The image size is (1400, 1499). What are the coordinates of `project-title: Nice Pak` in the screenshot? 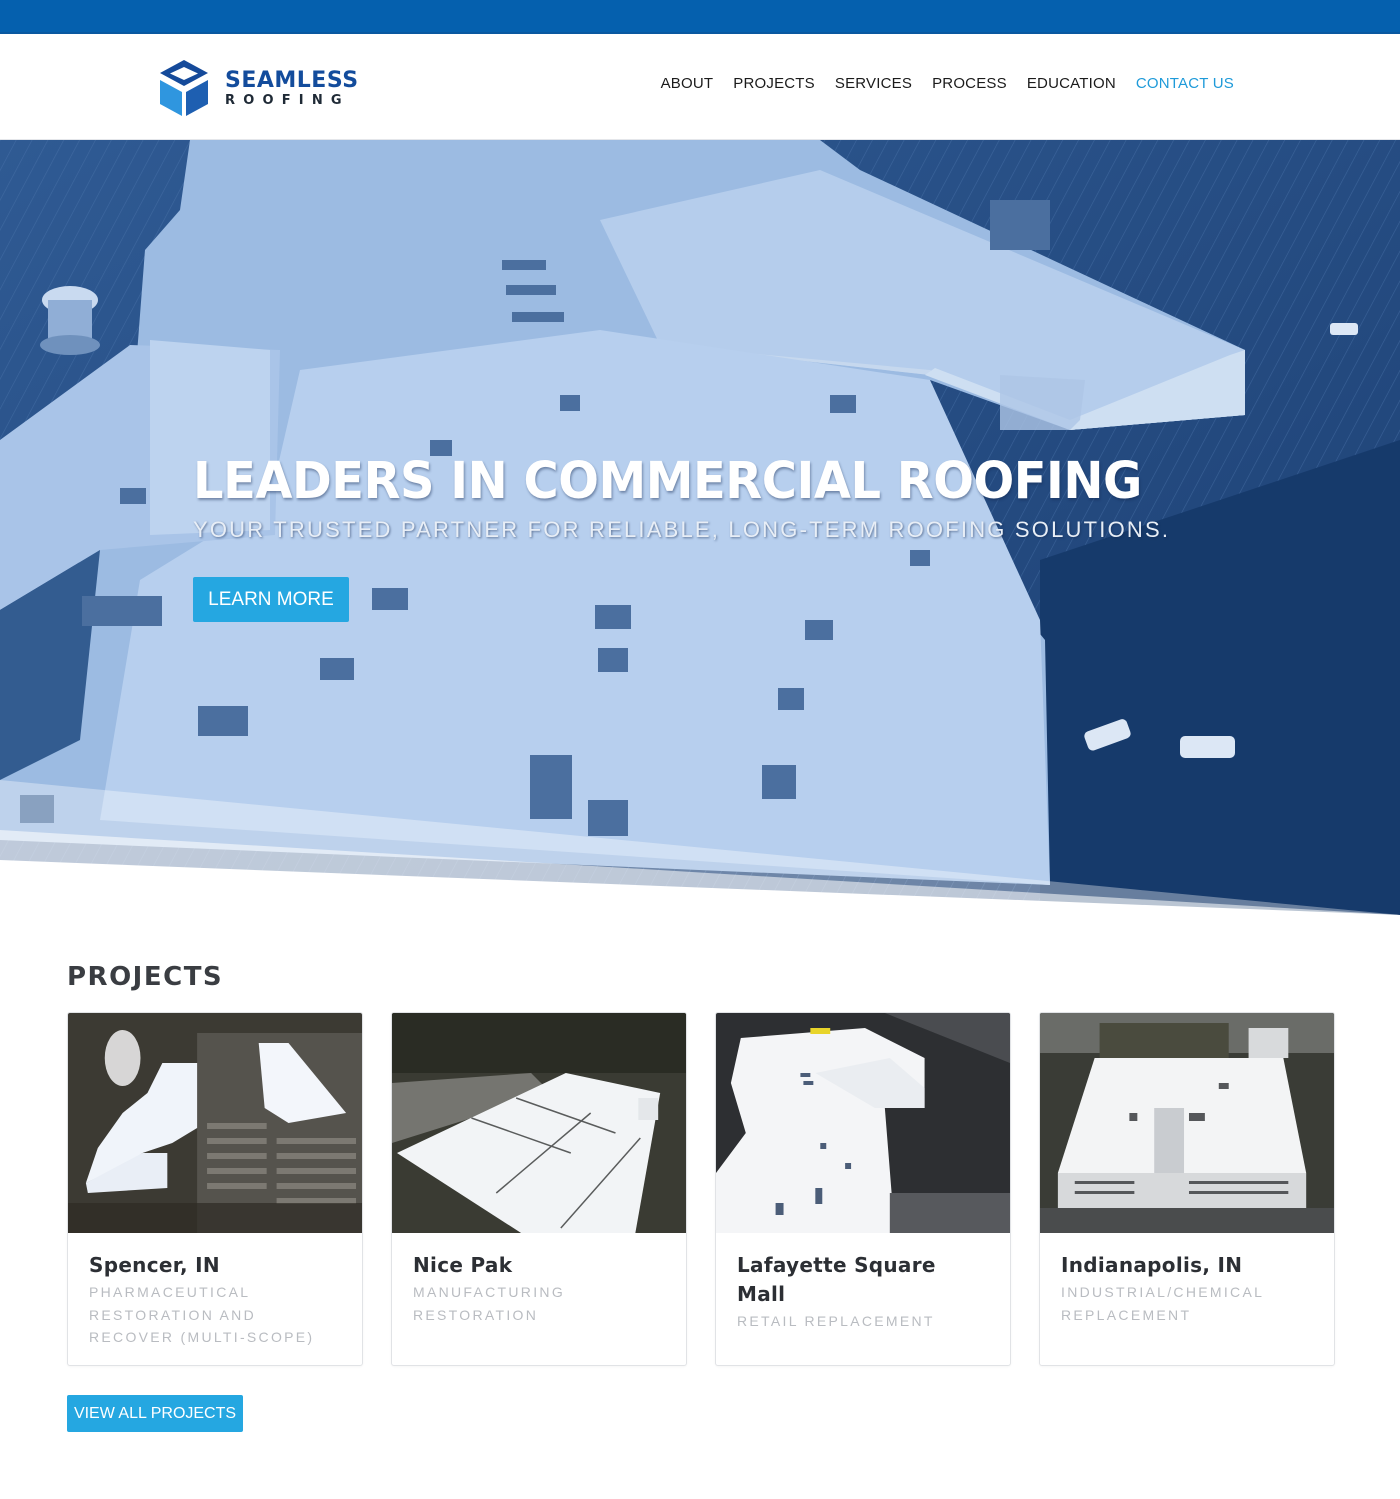 It's located at (463, 1265).